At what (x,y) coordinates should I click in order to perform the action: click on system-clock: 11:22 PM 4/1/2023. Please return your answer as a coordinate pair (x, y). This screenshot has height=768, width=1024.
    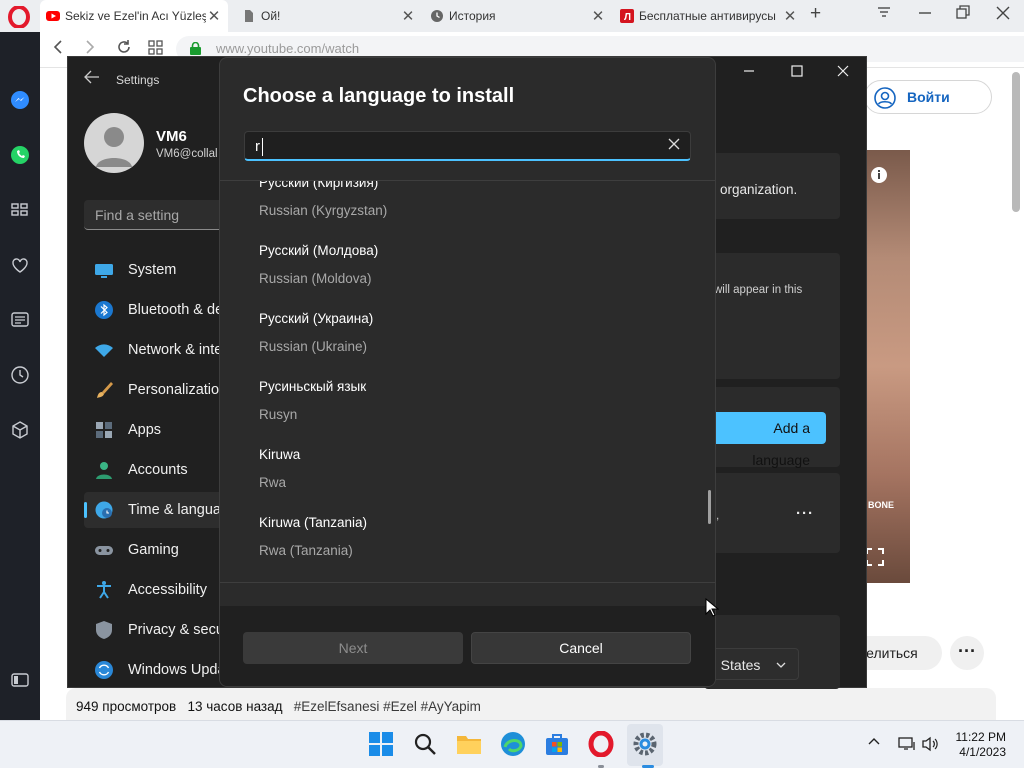
    Looking at the image, I should click on (981, 745).